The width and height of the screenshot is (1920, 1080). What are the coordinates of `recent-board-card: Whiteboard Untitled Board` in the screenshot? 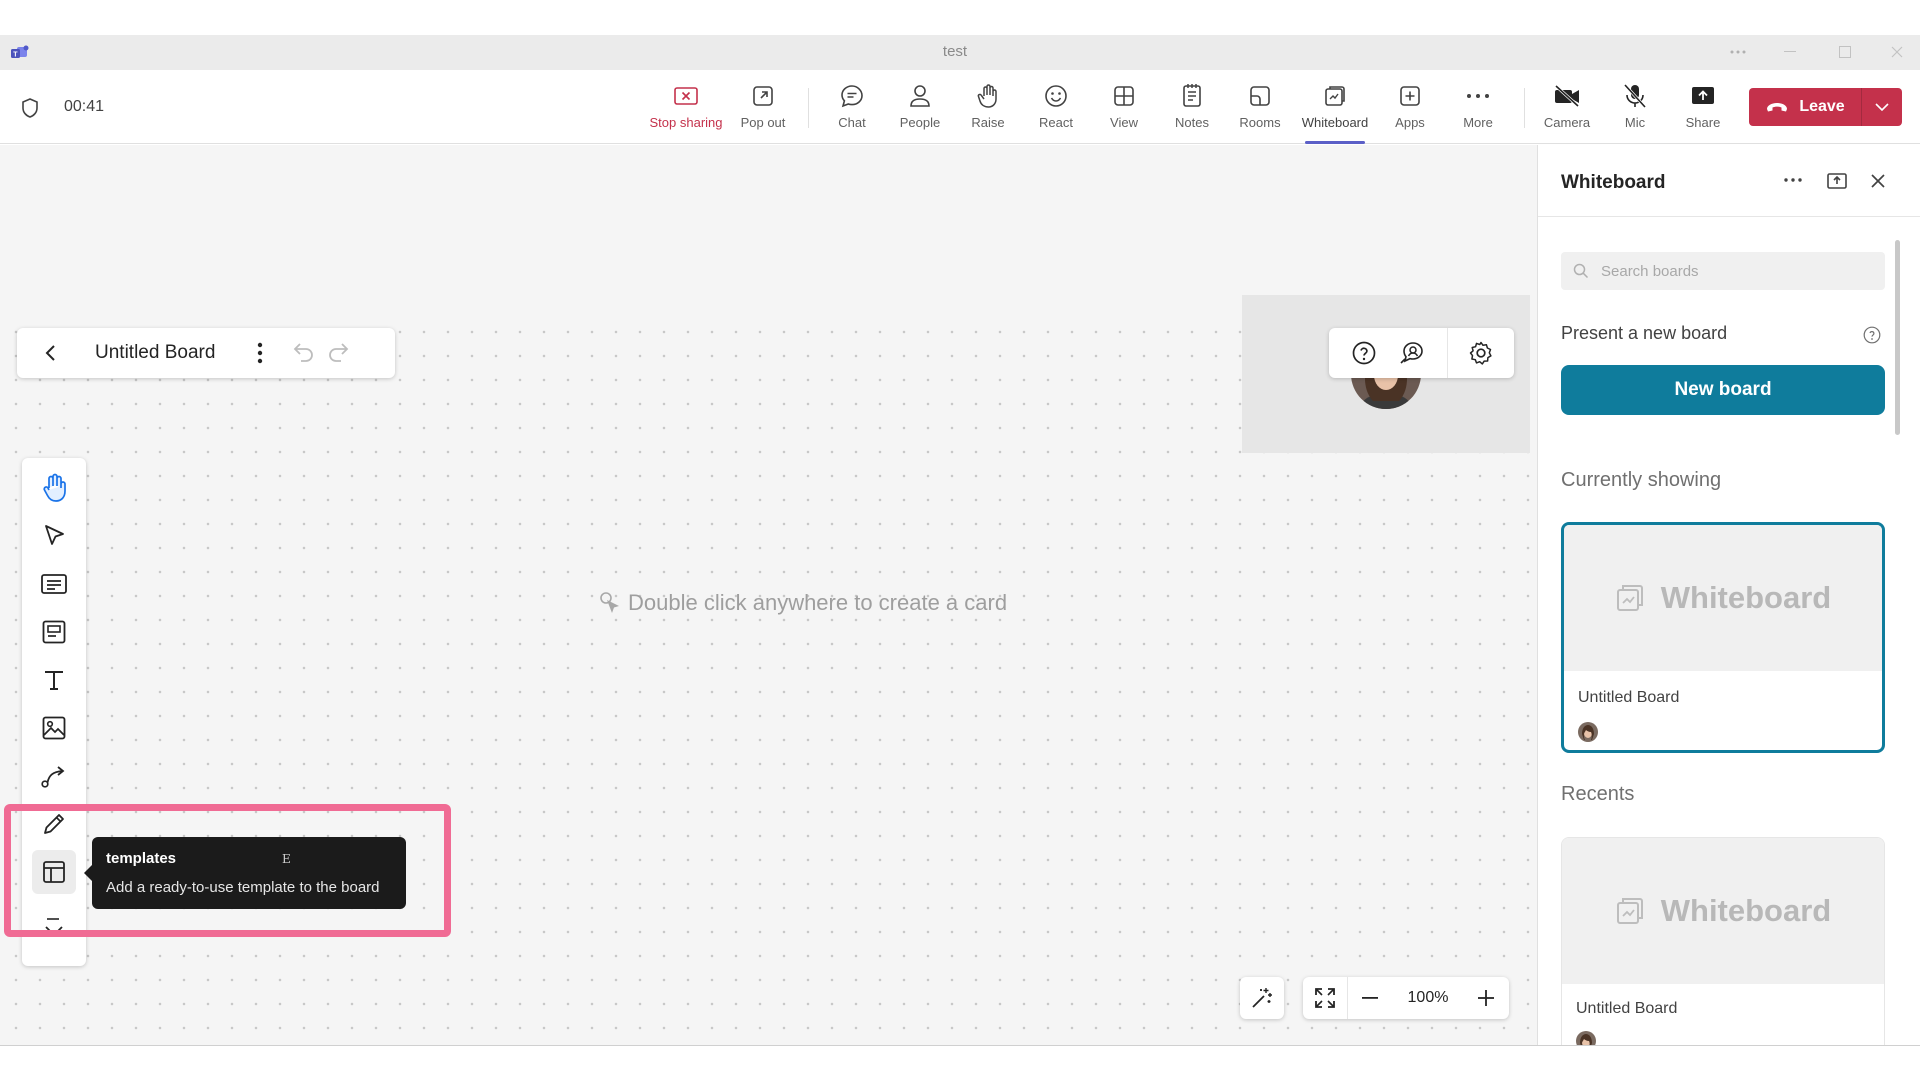 It's located at (1723, 941).